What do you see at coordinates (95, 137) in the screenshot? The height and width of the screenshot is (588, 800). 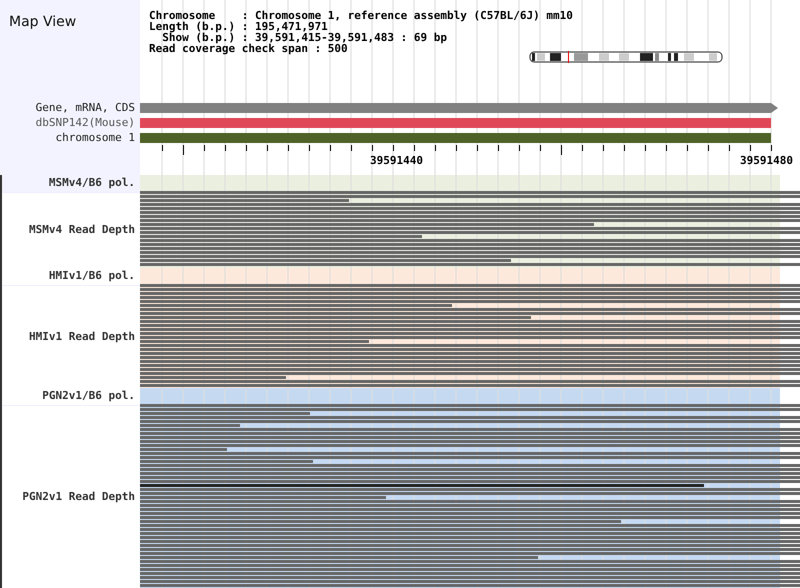 I see `track-label: chromosome 1` at bounding box center [95, 137].